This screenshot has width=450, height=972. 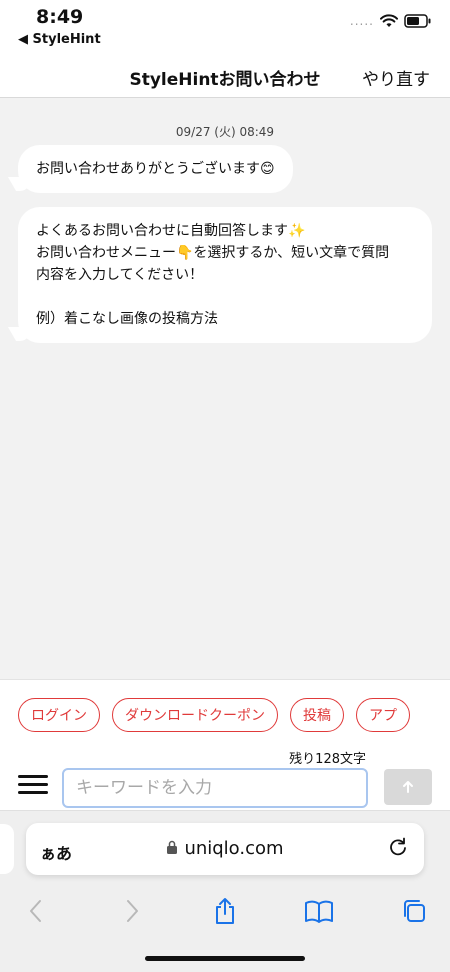 I want to click on url-domain: uniqlo.com, so click(x=234, y=848).